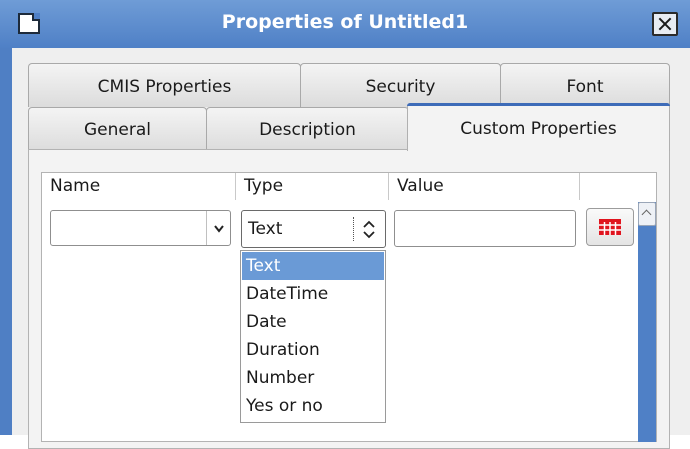 This screenshot has height=449, width=690. What do you see at coordinates (647, 214) in the screenshot?
I see `scroll-up-icon` at bounding box center [647, 214].